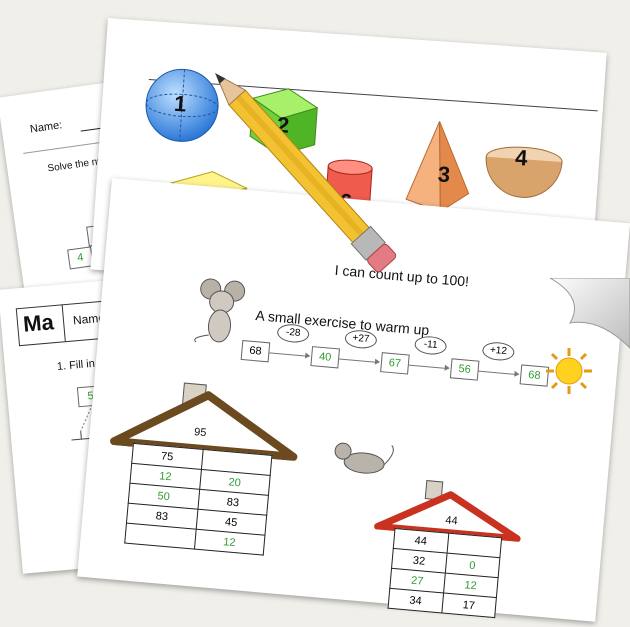 This screenshot has height=627, width=630. I want to click on sun-icon, so click(569, 371).